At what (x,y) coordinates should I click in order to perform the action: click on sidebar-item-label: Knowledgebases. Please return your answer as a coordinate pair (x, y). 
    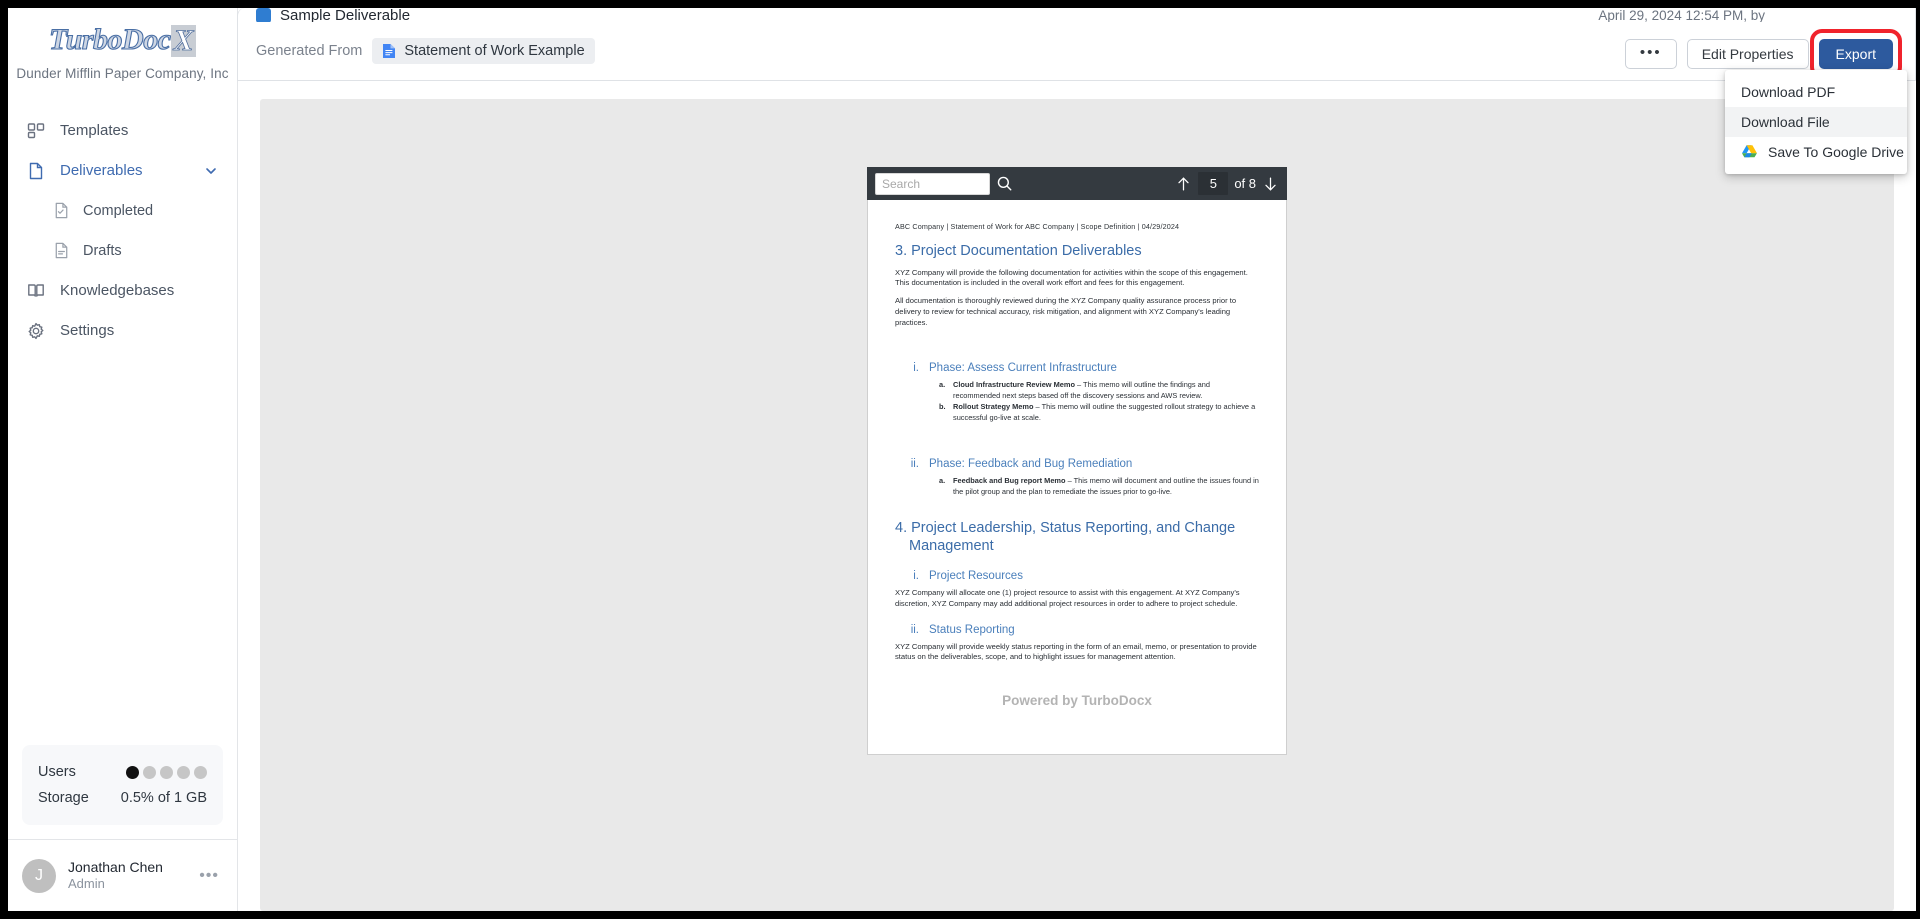
    Looking at the image, I should click on (117, 290).